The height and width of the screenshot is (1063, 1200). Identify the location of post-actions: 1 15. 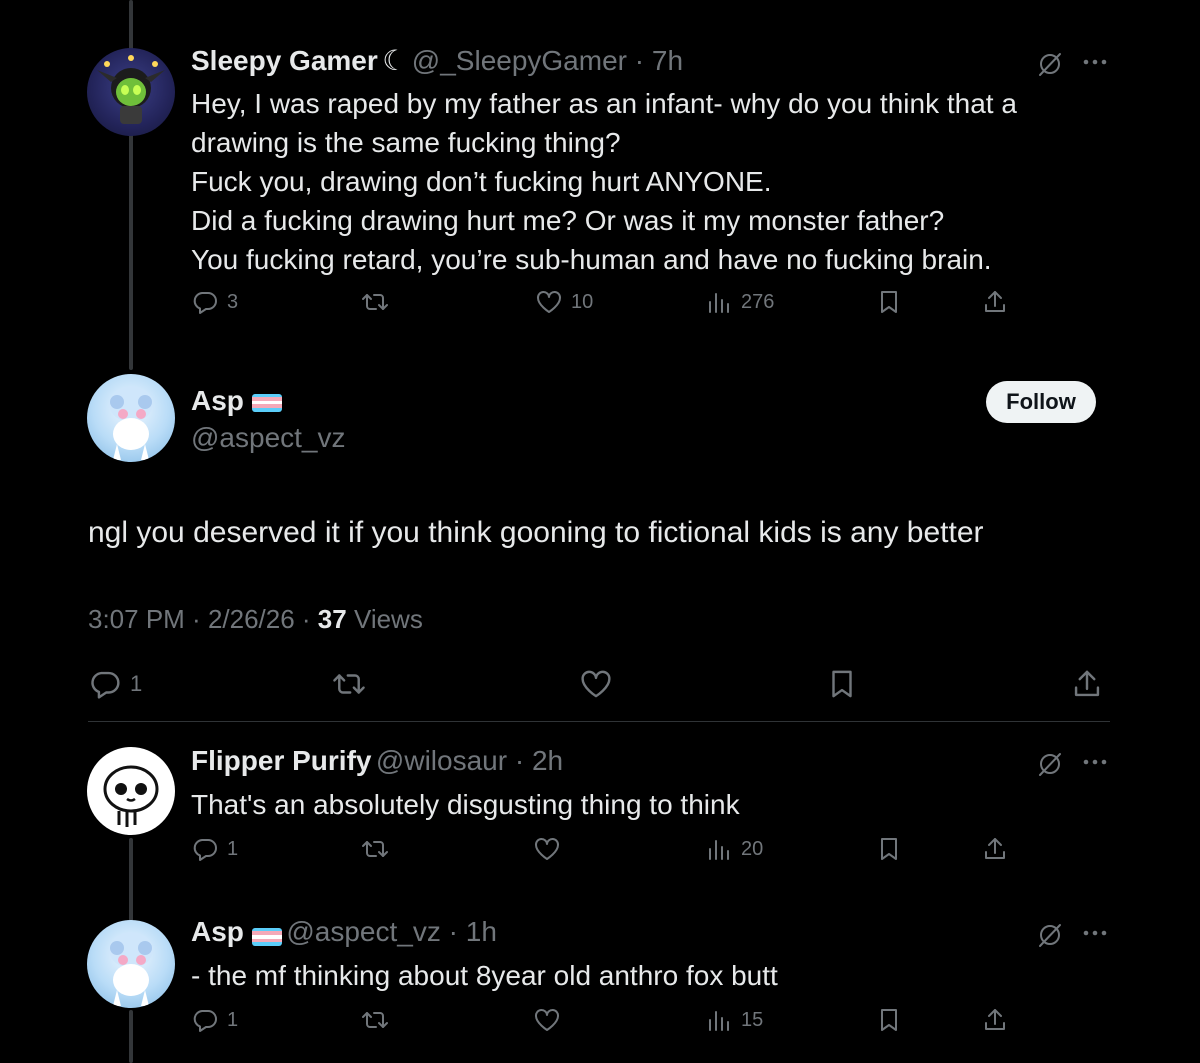
(606, 1026).